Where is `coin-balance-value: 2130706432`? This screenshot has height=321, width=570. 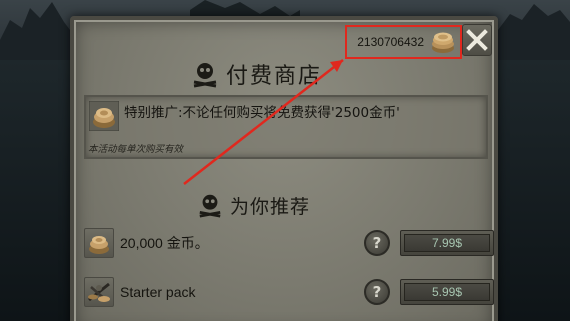
coin-balance-value: 2130706432 is located at coordinates (390, 42).